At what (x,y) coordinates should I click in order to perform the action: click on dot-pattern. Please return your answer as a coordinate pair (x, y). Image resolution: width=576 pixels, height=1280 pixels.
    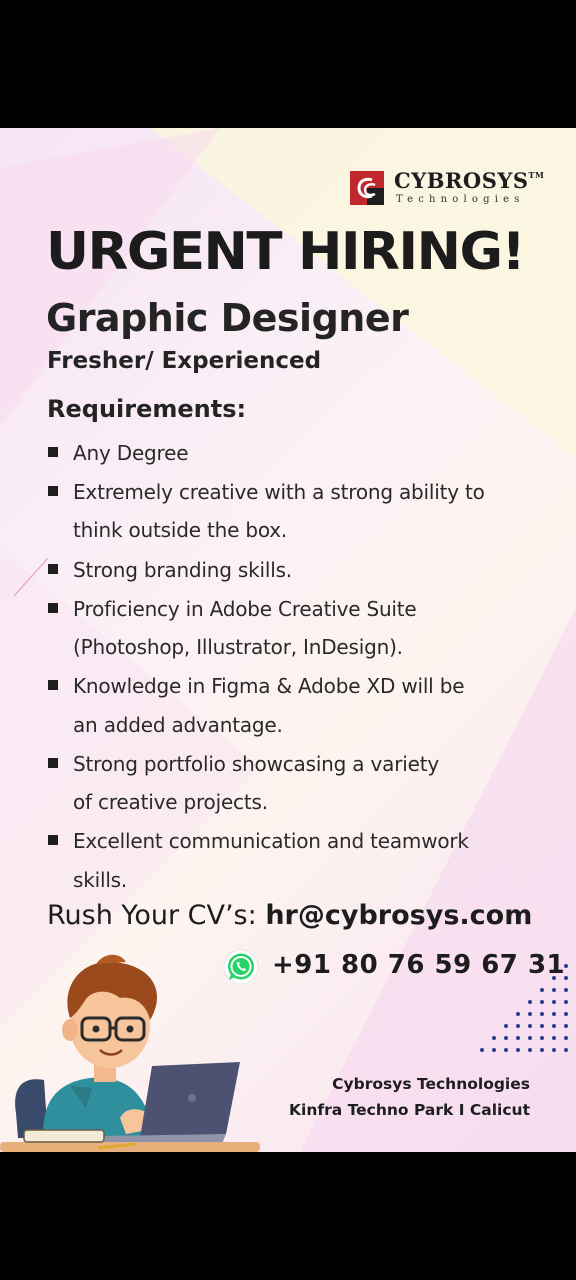
    Looking at the image, I should click on (524, 1008).